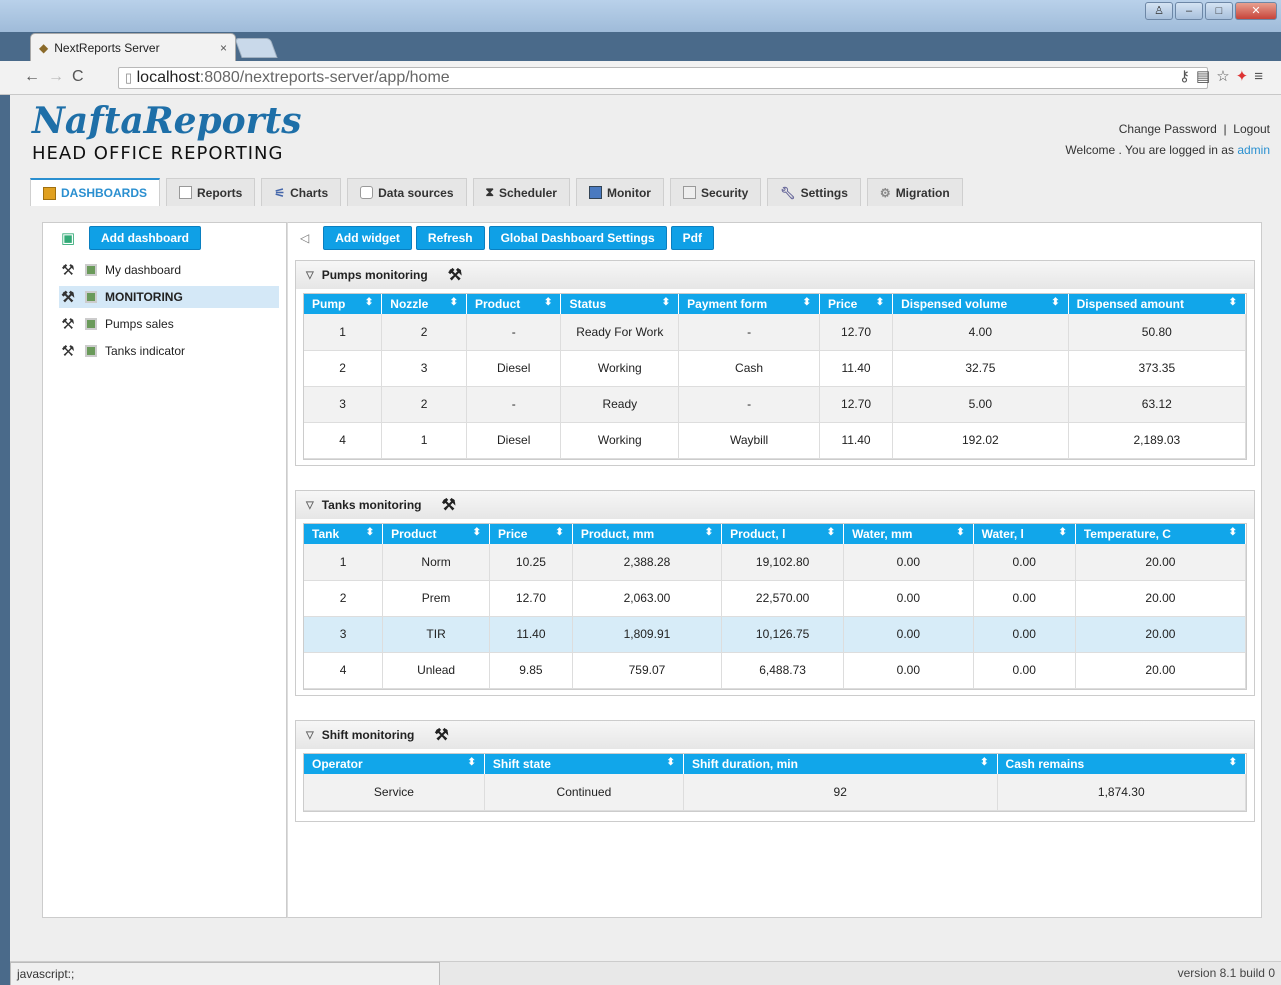 Image resolution: width=1281 pixels, height=985 pixels. What do you see at coordinates (82, 76) in the screenshot?
I see `reload-icon: C` at bounding box center [82, 76].